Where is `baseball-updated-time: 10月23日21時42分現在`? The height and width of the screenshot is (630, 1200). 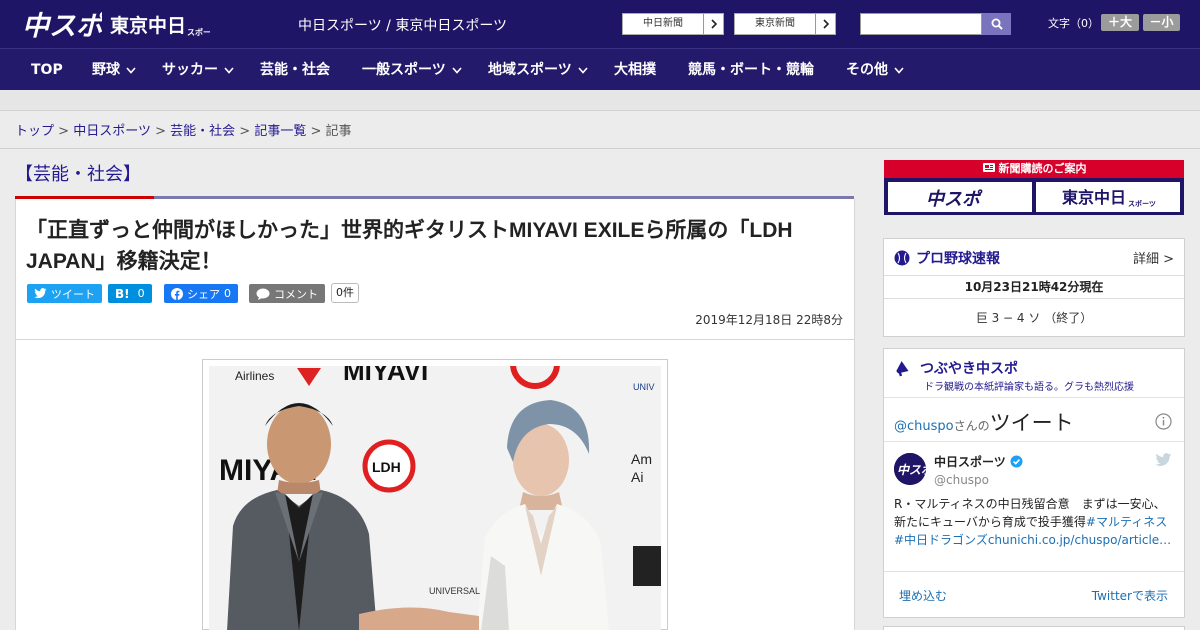 baseball-updated-time: 10月23日21時42分現在 is located at coordinates (1034, 287).